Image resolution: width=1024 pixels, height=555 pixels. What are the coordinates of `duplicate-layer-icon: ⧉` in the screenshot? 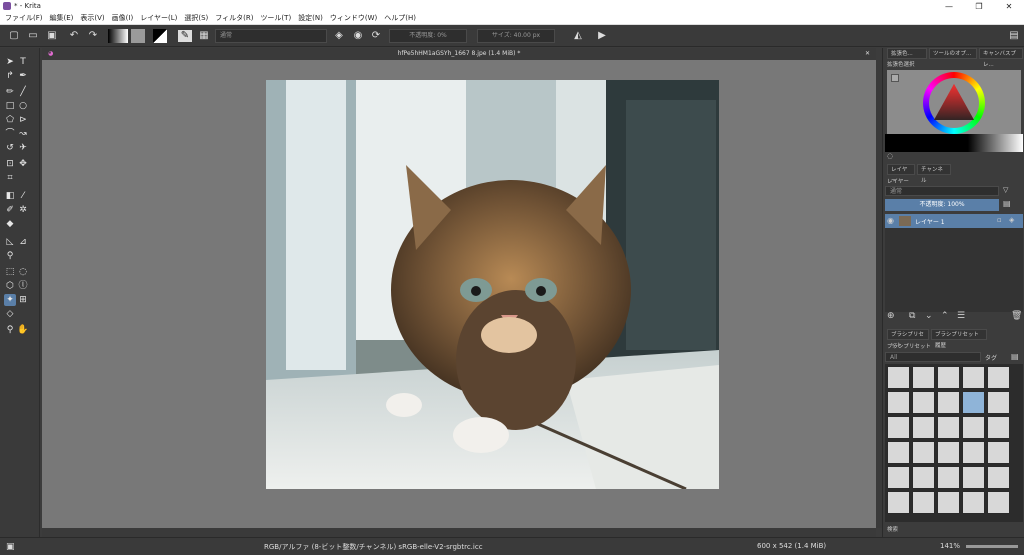 It's located at (912, 316).